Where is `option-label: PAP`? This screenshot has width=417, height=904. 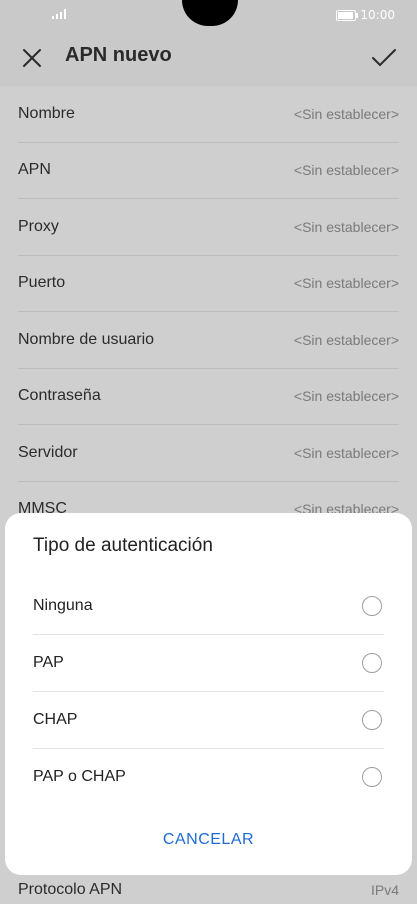
option-label: PAP is located at coordinates (48, 662).